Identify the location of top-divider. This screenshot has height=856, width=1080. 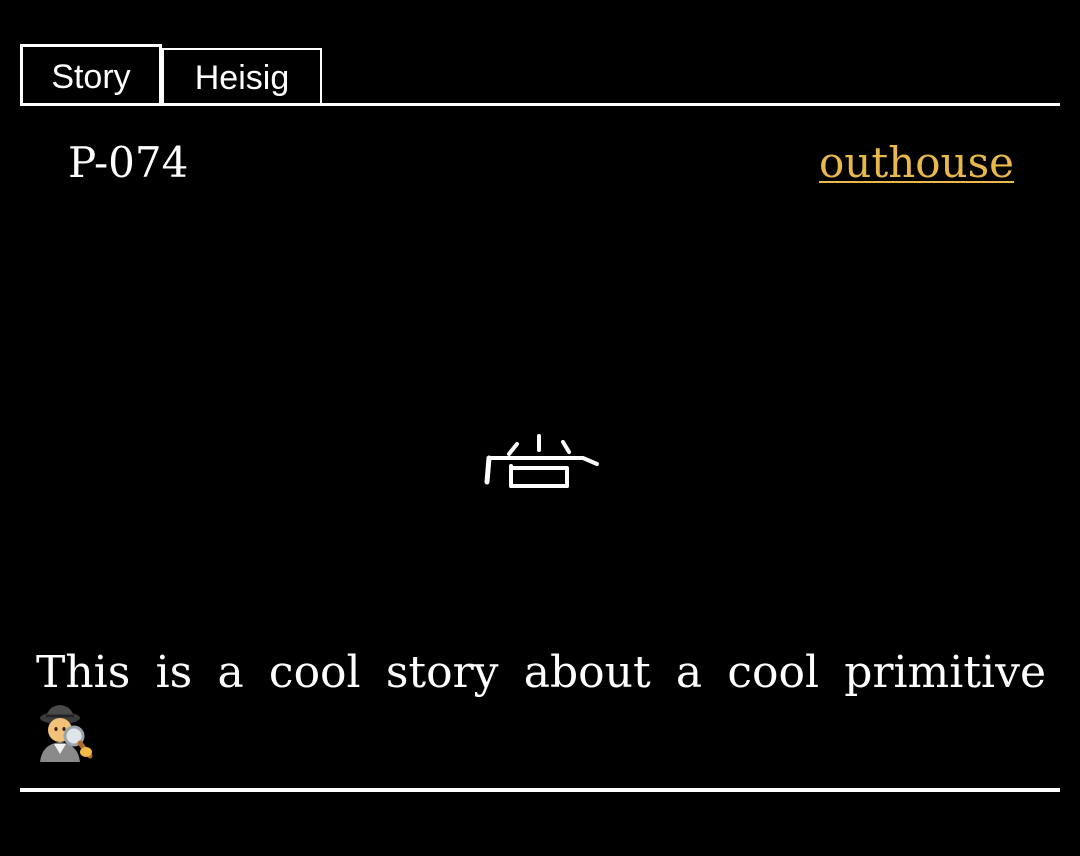
(540, 104).